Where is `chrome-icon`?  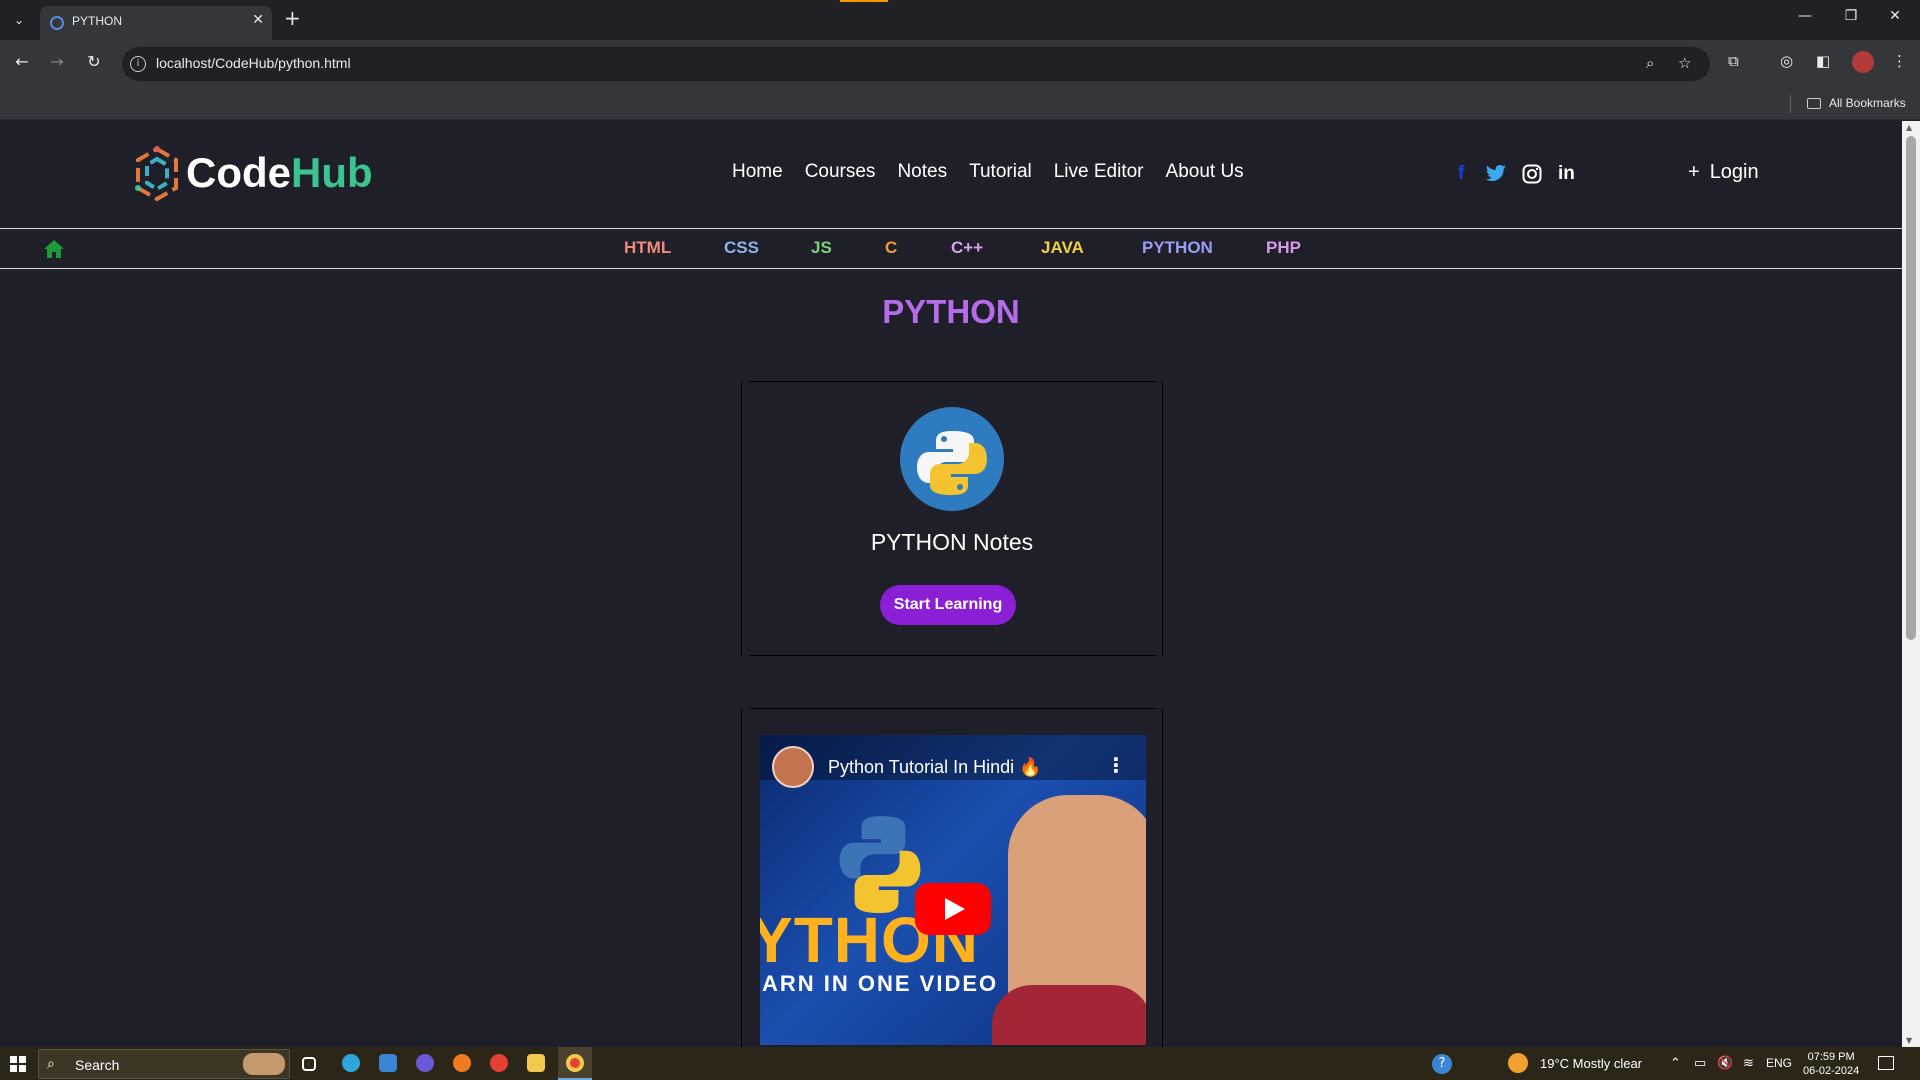 chrome-icon is located at coordinates (499, 1063).